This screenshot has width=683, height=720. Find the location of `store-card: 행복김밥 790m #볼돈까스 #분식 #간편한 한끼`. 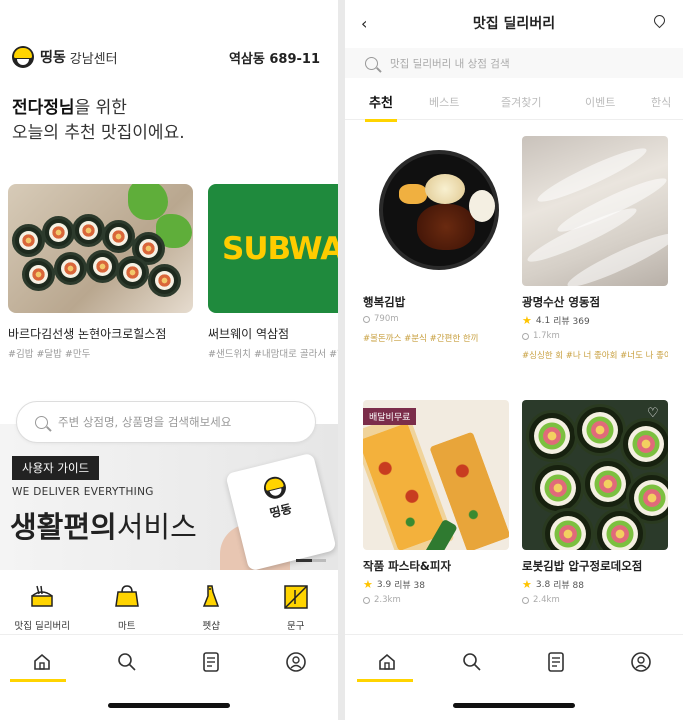

store-card: 행복김밥 790m #볼돈까스 #분식 #간편한 한끼 is located at coordinates (436, 240).